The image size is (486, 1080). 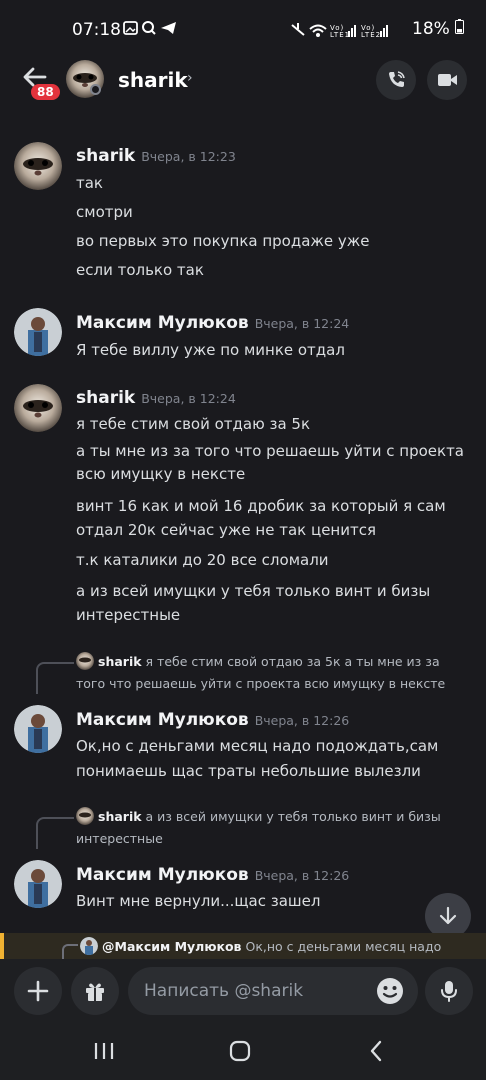 I want to click on system-back-button, so click(x=376, y=1051).